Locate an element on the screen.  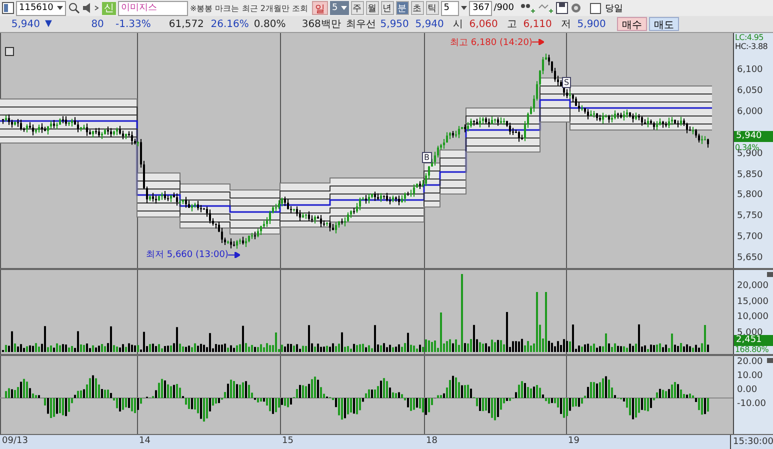
same-day-checkbox: 당일 is located at coordinates (606, 8).